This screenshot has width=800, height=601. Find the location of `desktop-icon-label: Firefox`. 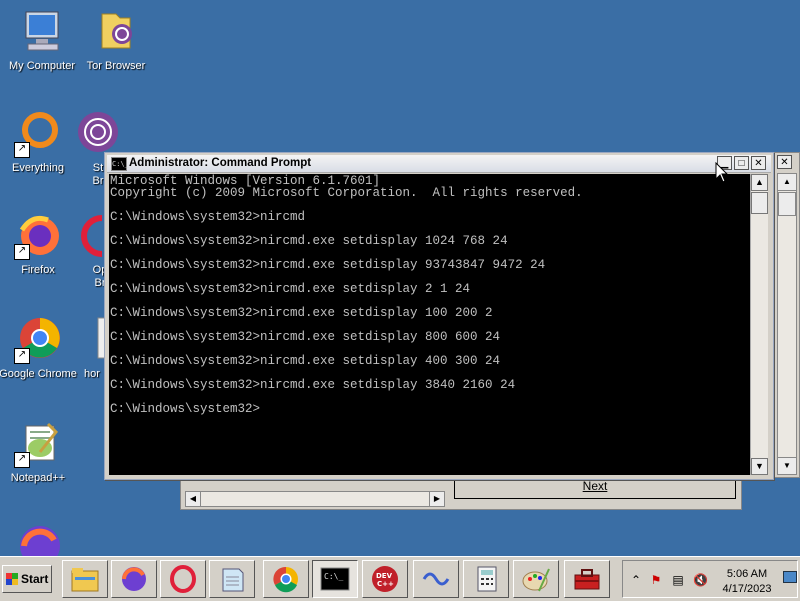

desktop-icon-label: Firefox is located at coordinates (38, 270).